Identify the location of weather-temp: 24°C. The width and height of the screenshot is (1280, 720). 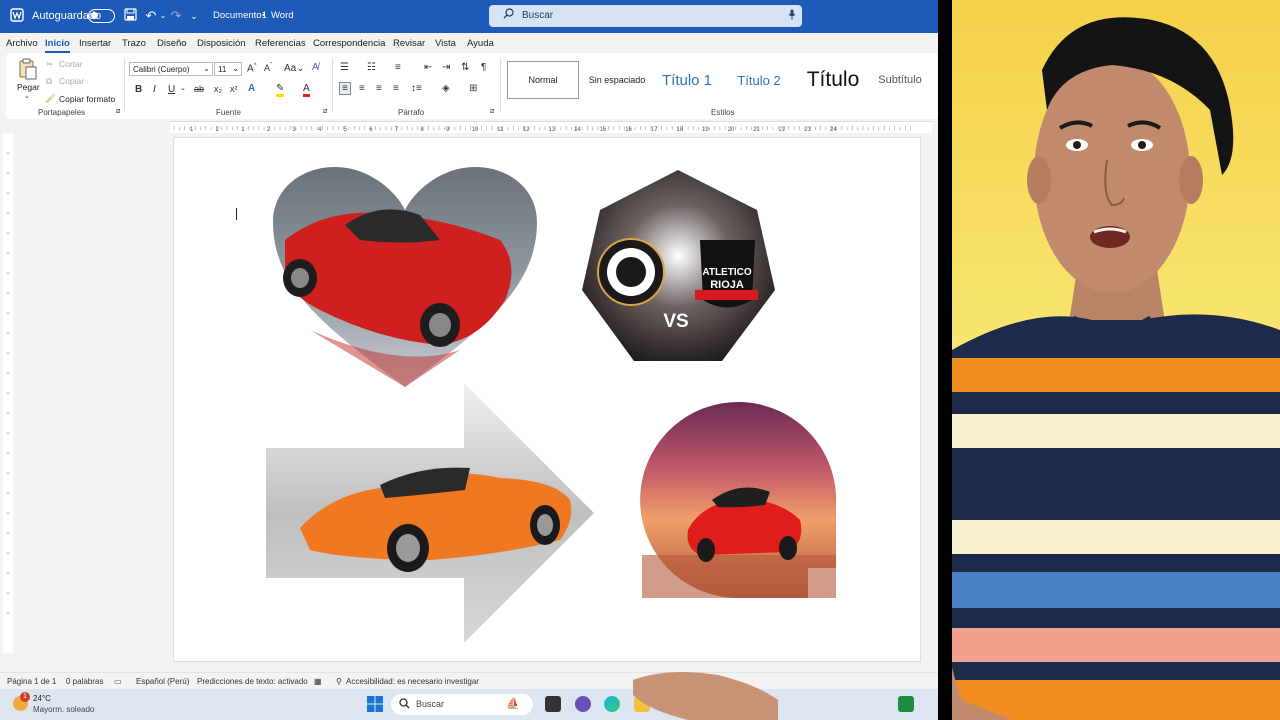
(42, 698).